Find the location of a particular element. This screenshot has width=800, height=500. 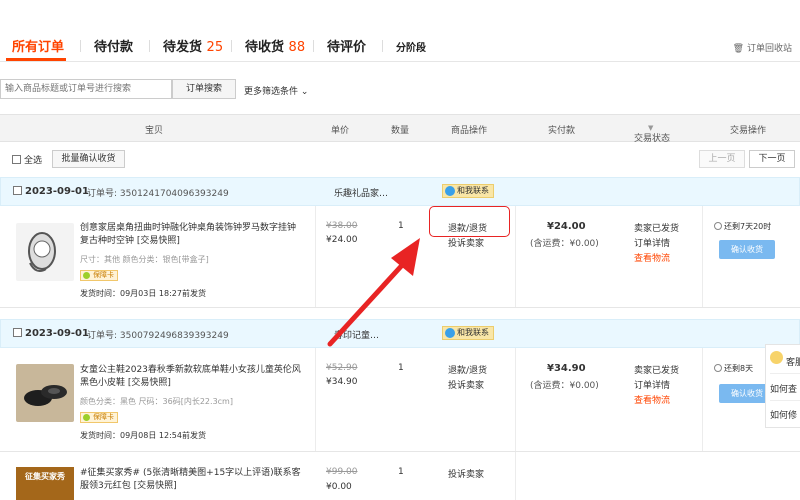

annotation-arrow-icon is located at coordinates (373, 292).